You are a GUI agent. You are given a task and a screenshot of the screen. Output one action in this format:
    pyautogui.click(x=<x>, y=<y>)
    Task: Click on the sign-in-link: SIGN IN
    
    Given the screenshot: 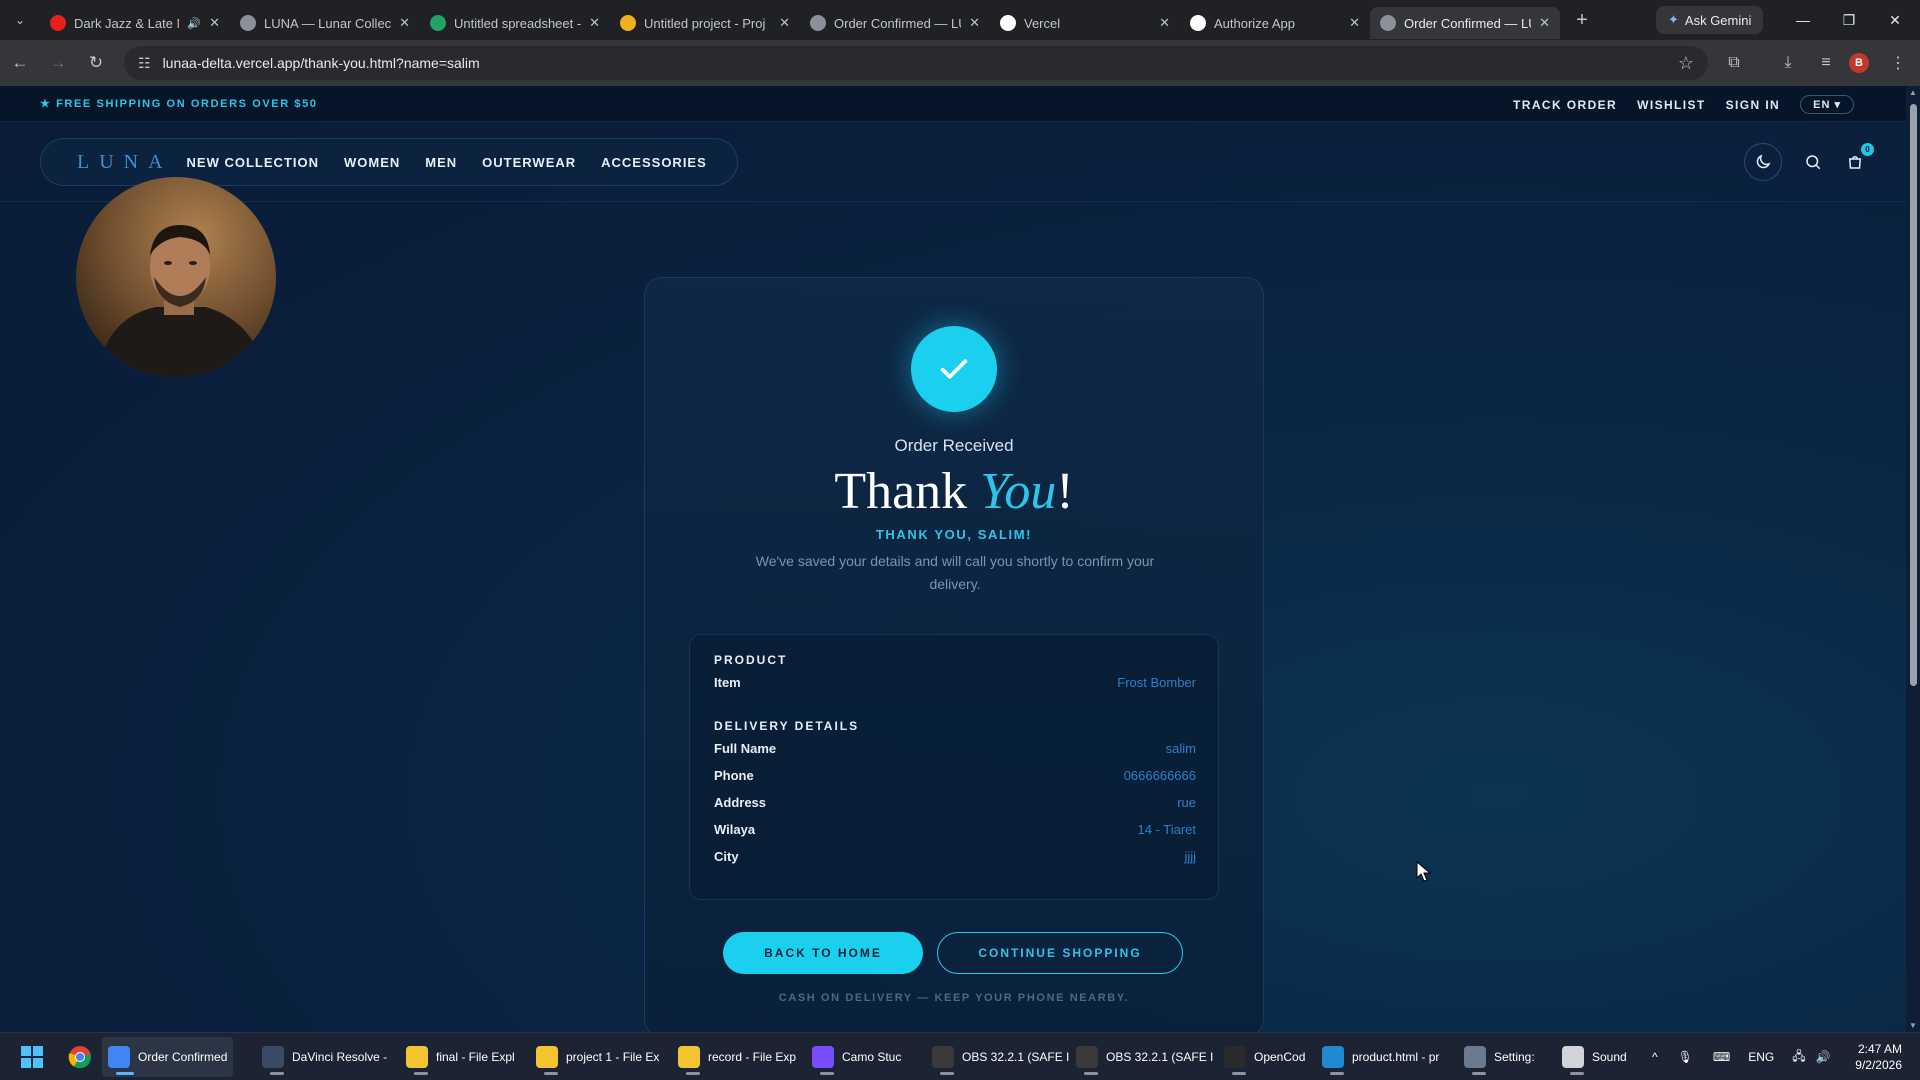 What is the action you would take?
    pyautogui.click(x=1753, y=105)
    